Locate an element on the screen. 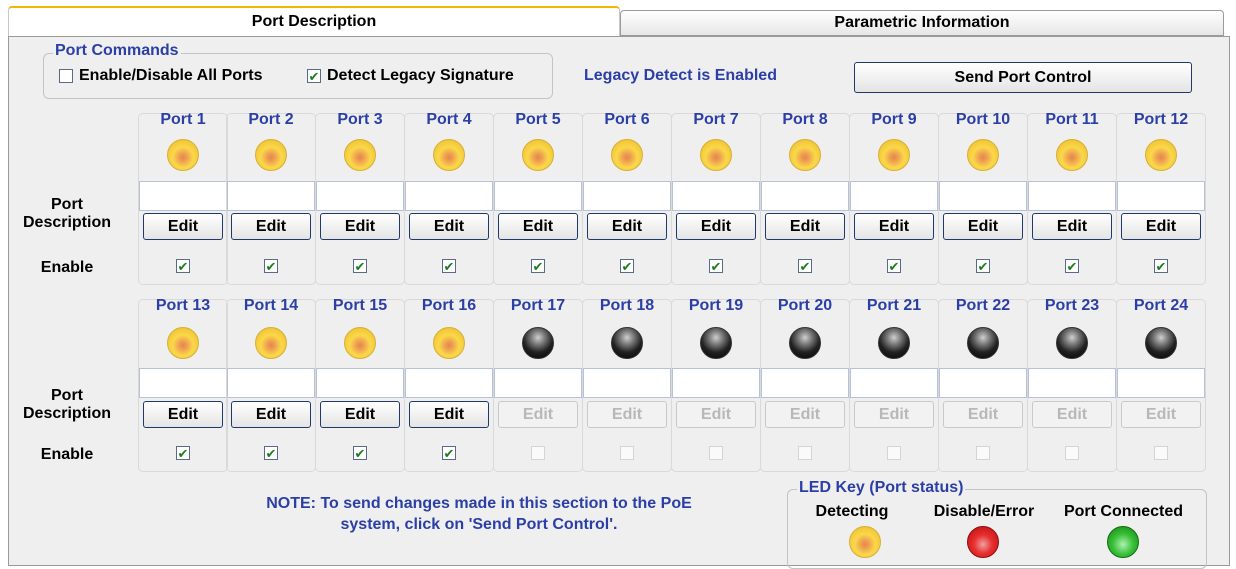 The width and height of the screenshot is (1236, 569). port-14-enable-checkbox: ✔ is located at coordinates (271, 453).